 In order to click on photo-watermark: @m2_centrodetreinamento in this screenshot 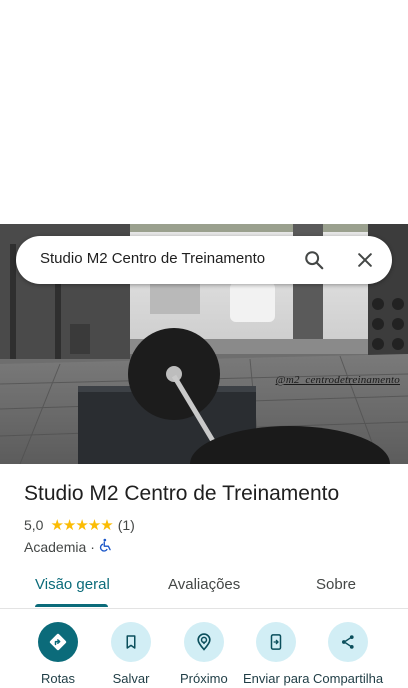, I will do `click(337, 380)`.